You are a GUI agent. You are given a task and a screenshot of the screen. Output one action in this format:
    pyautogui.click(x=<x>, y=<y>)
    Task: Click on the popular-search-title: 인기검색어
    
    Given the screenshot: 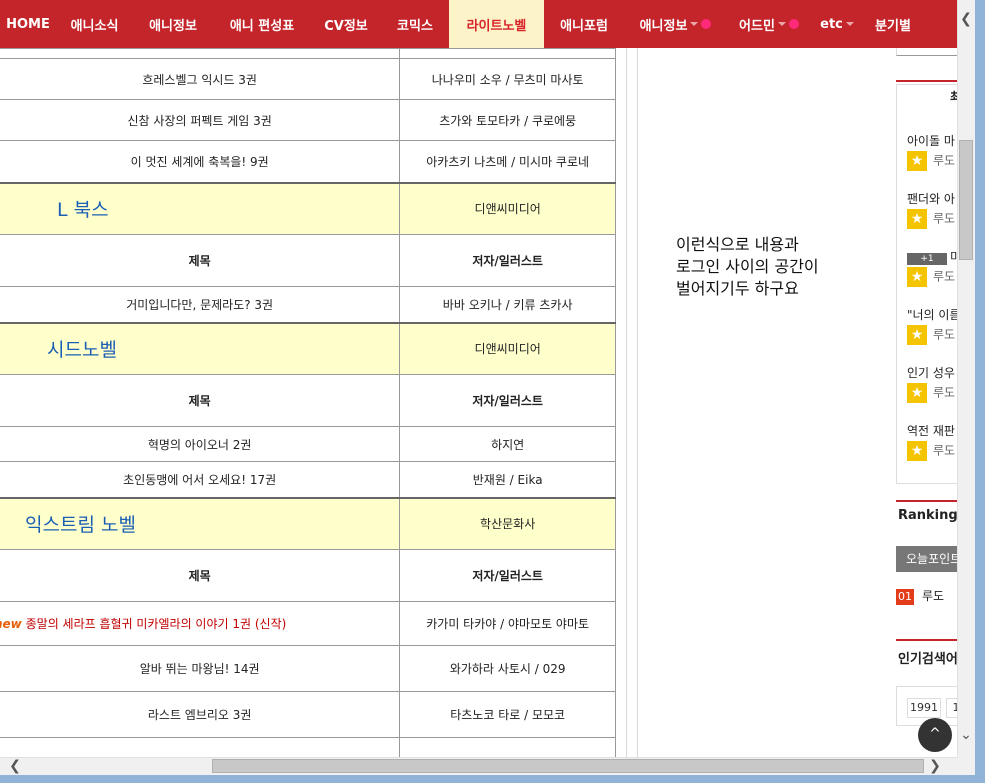 What is the action you would take?
    pyautogui.click(x=927, y=659)
    